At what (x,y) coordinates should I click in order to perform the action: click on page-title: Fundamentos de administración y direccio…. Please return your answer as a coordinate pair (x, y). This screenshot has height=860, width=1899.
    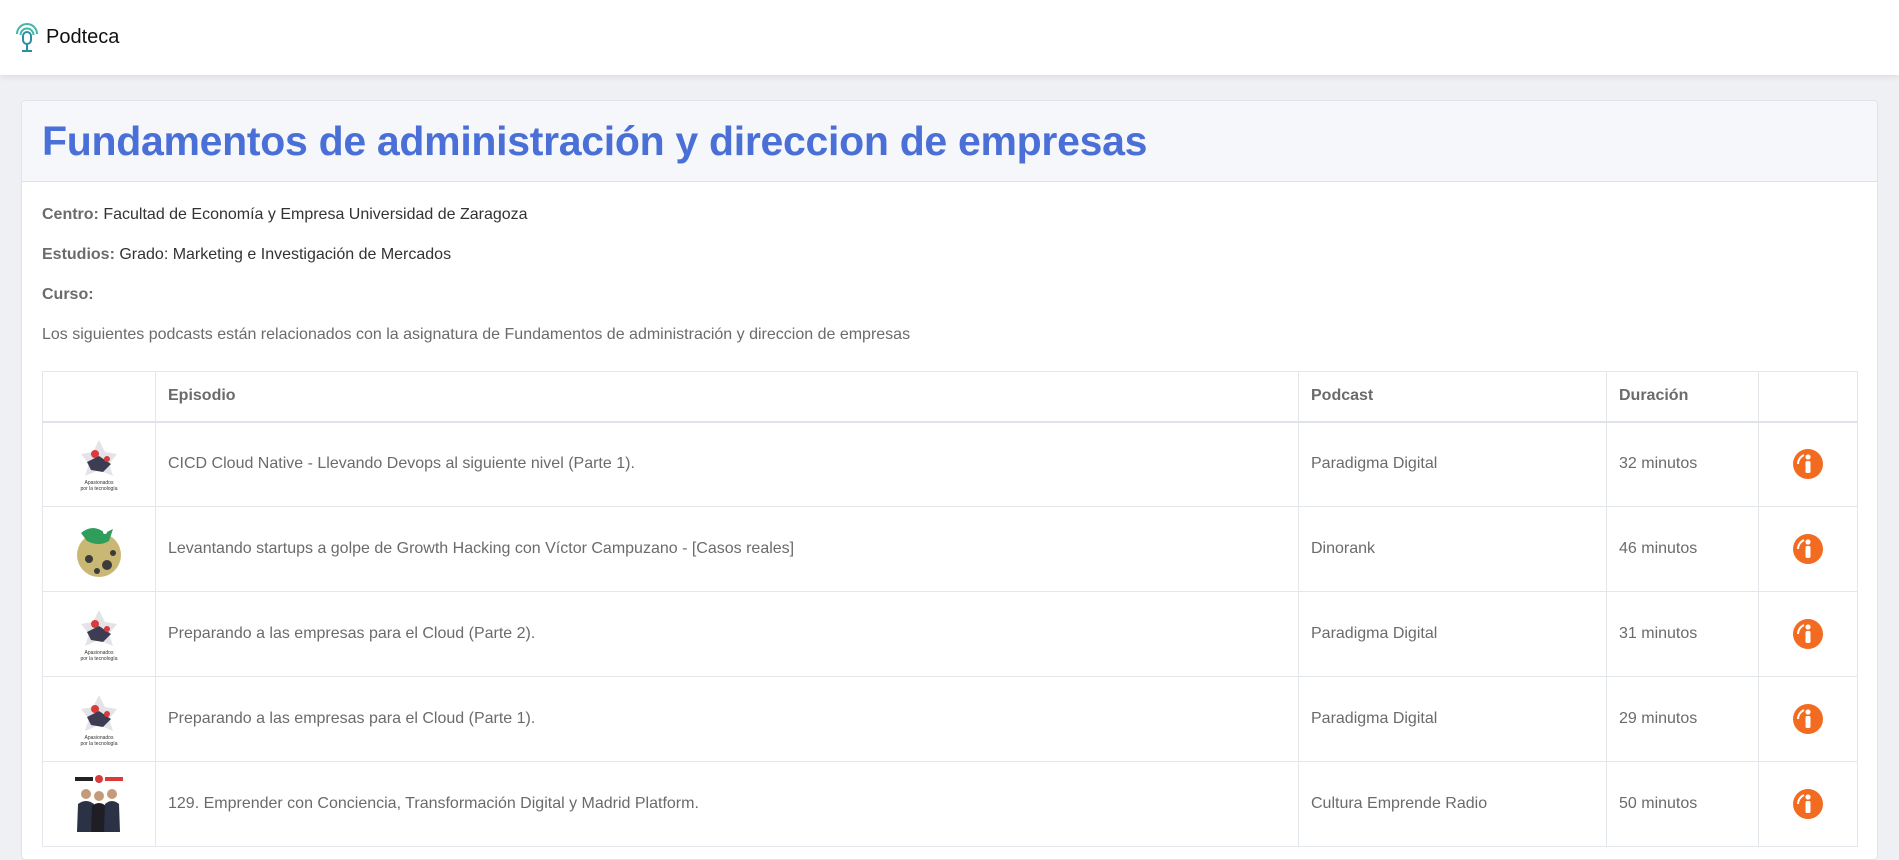
    Looking at the image, I should click on (595, 140).